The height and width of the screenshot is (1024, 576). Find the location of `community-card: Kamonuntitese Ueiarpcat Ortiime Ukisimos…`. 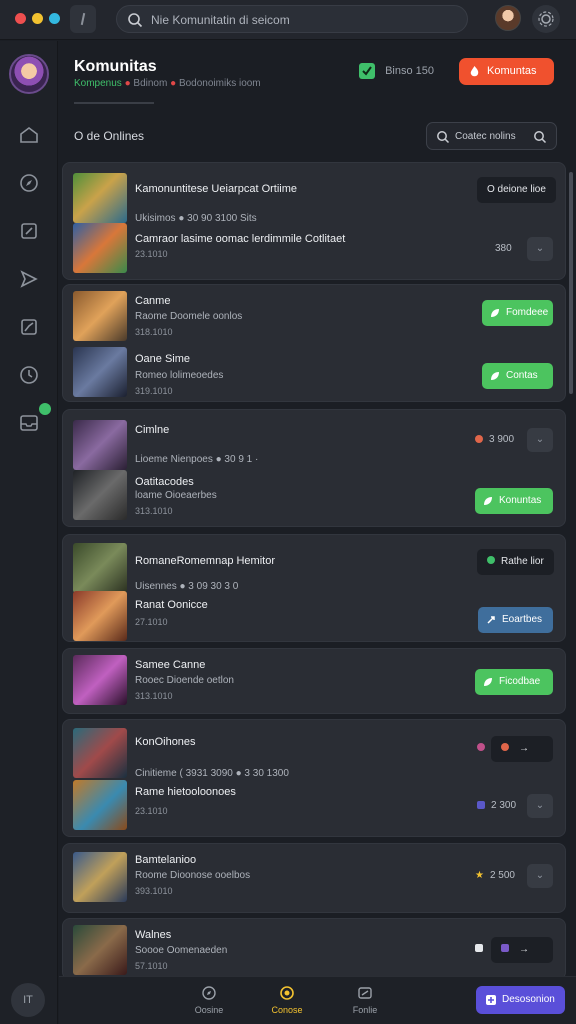

community-card: Kamonuntitese Ueiarpcat Ortiime Ukisimos… is located at coordinates (314, 221).